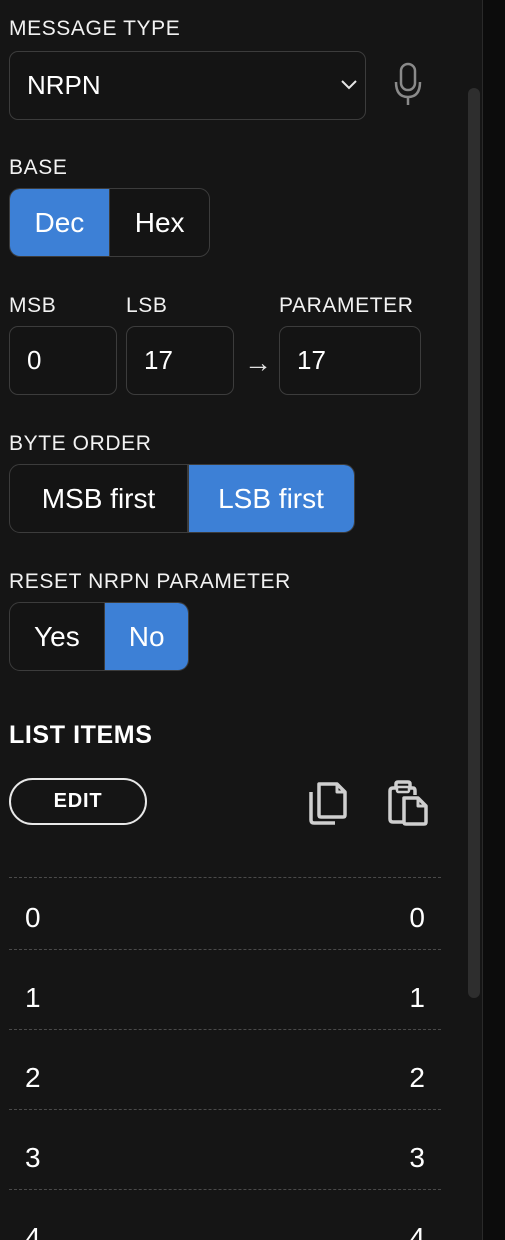 The image size is (505, 1240). I want to click on list-item-value: 3, so click(417, 1157).